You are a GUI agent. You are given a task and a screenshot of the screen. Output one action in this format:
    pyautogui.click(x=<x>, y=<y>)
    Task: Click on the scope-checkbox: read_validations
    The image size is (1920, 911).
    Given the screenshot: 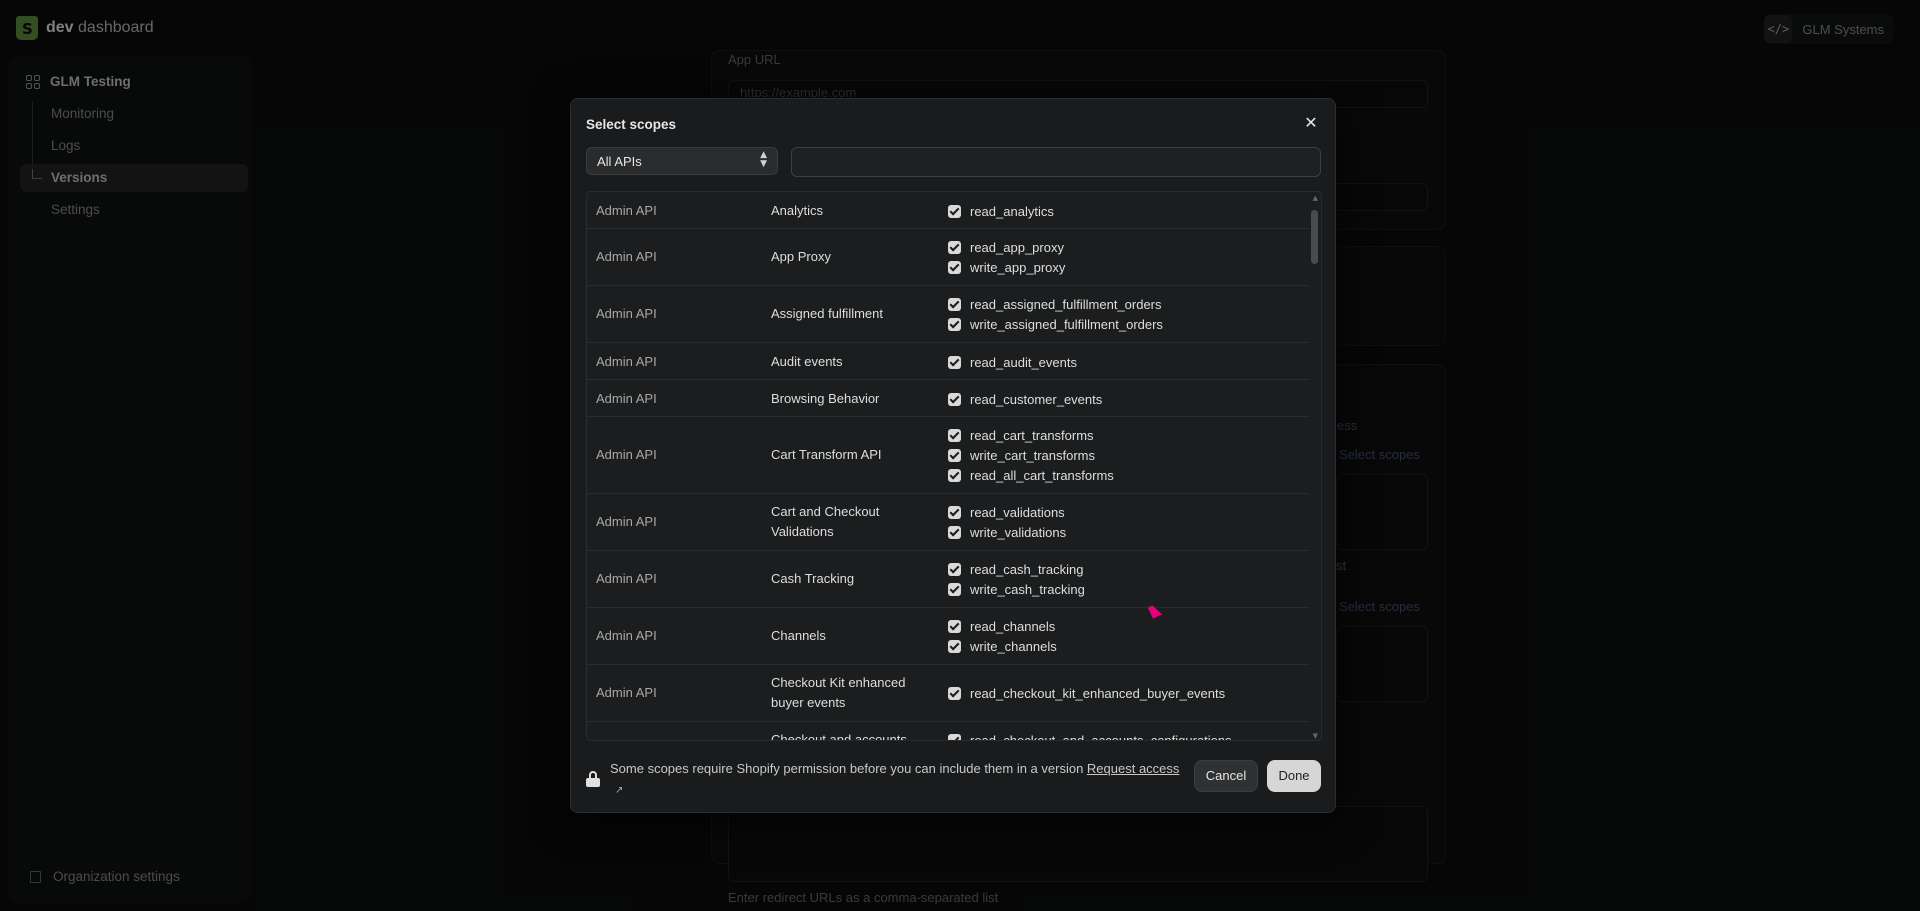 What is the action you would take?
    pyautogui.click(x=1006, y=512)
    